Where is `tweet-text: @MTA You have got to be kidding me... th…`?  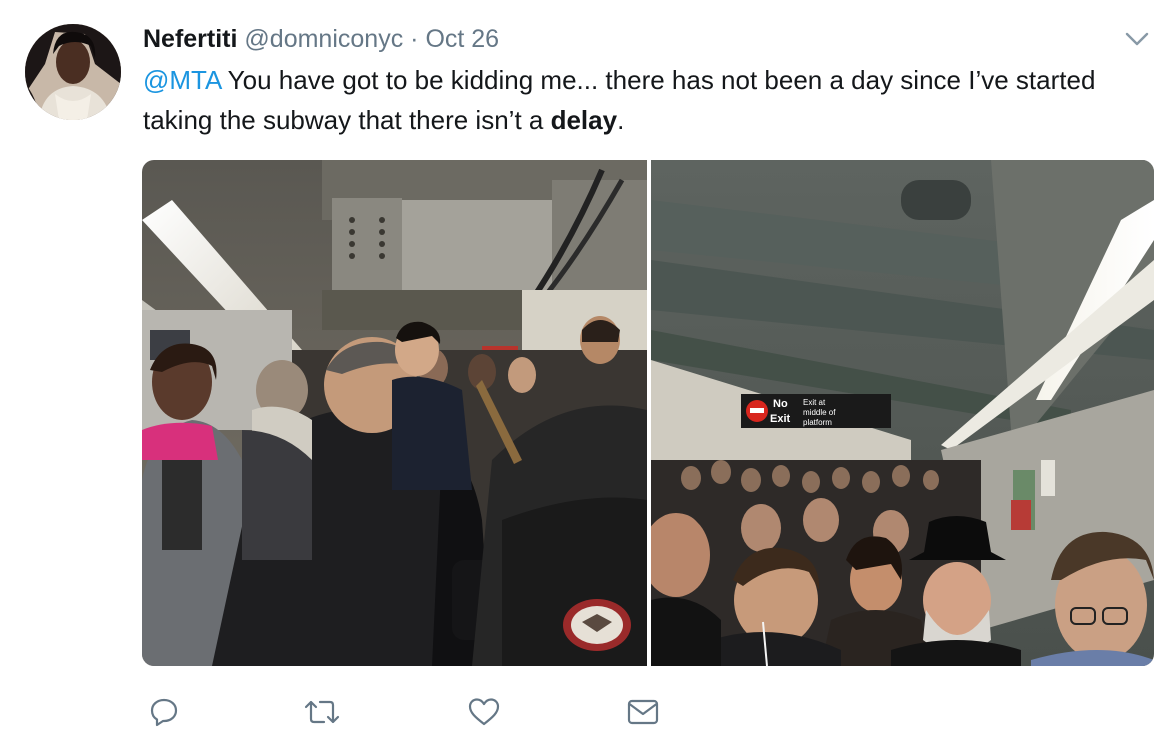 tweet-text: @MTA You have got to be kidding me... th… is located at coordinates (648, 100).